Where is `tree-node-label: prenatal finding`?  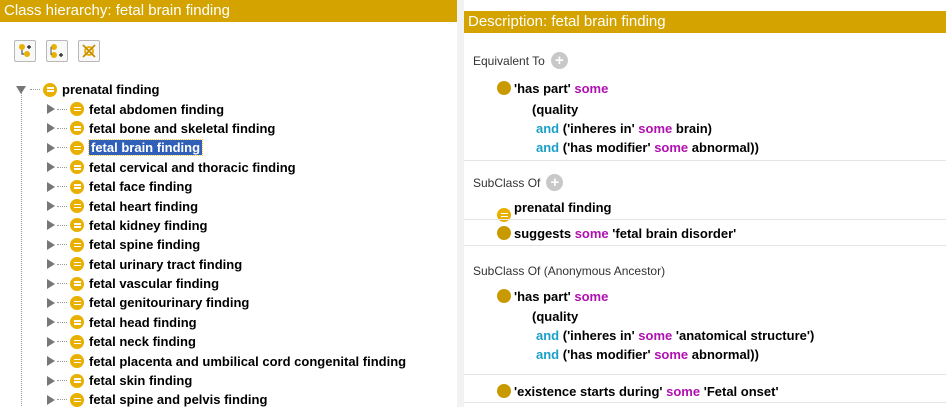 tree-node-label: prenatal finding is located at coordinates (111, 90).